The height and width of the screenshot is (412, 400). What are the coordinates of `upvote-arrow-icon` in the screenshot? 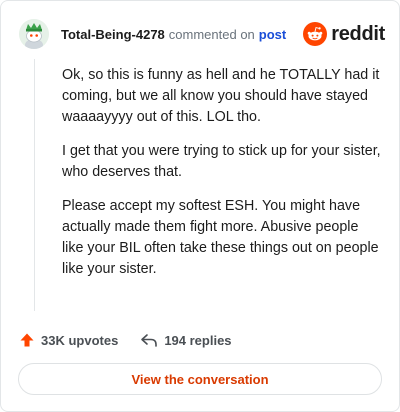 It's located at (27, 340).